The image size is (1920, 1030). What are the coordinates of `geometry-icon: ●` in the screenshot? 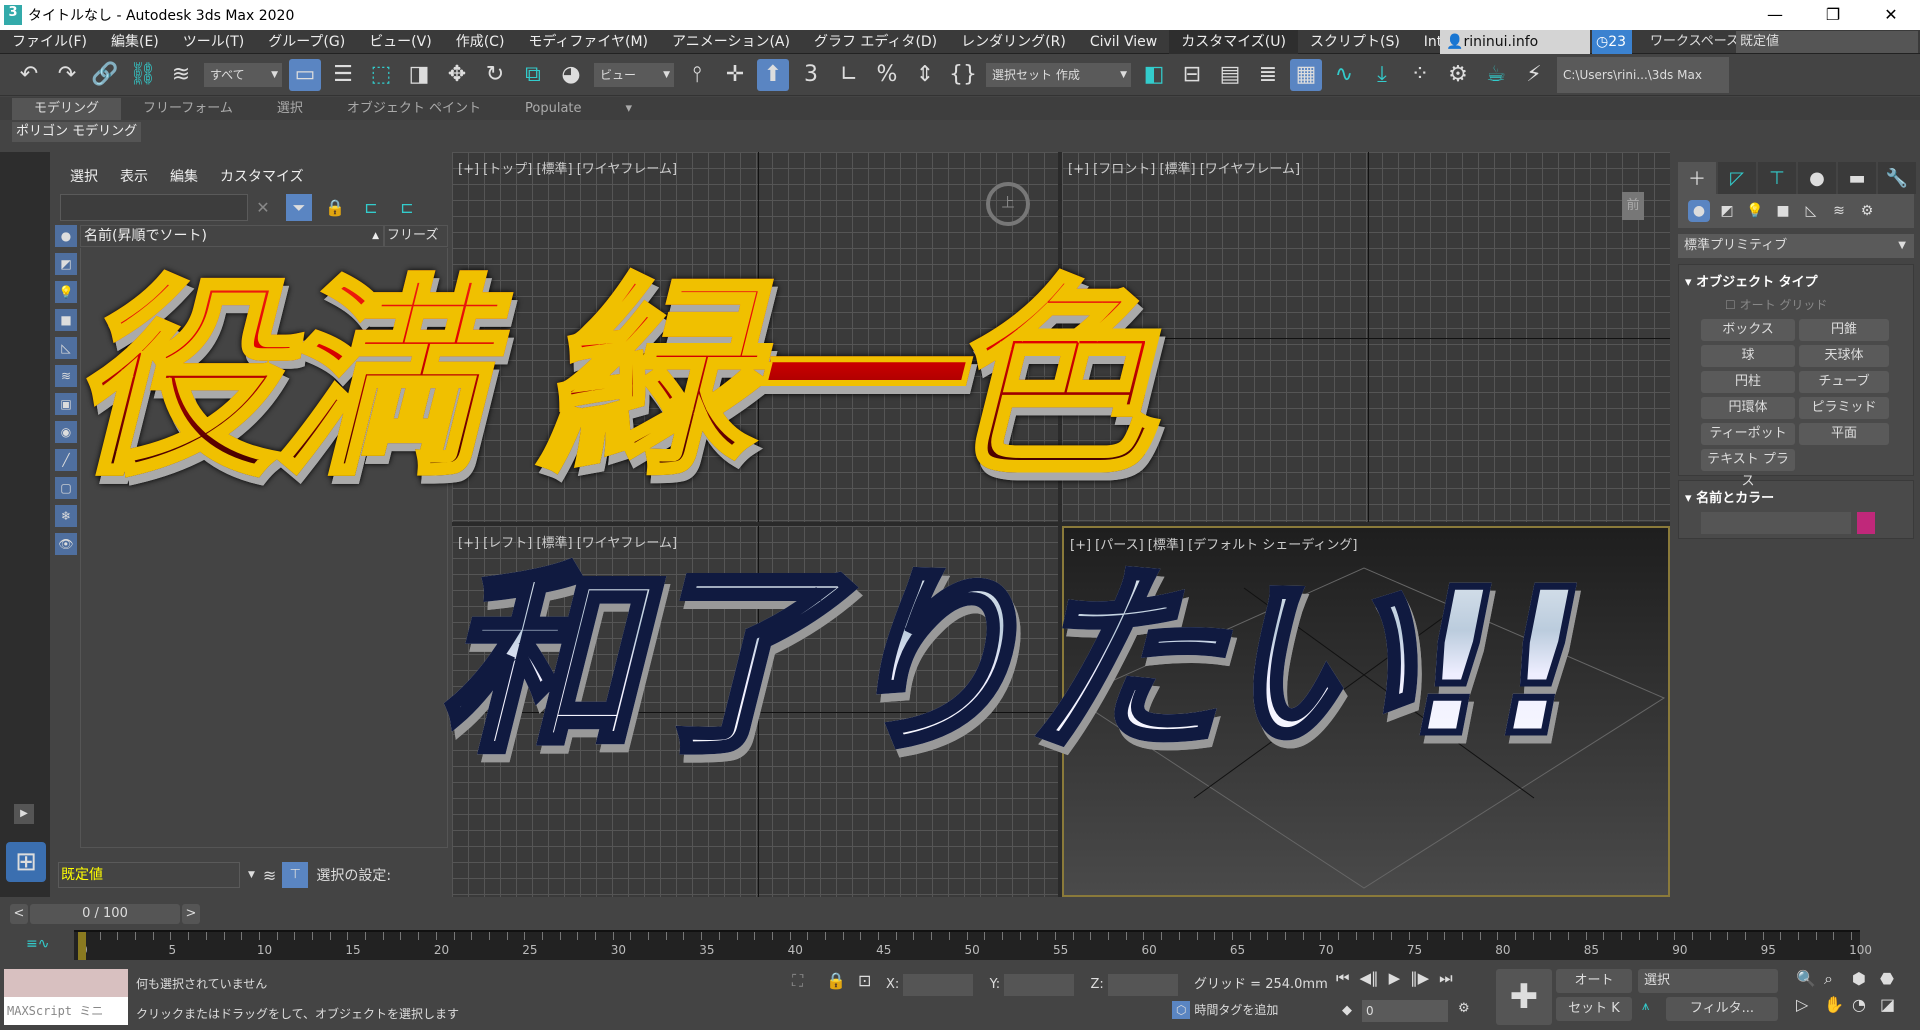 It's located at (1699, 211).